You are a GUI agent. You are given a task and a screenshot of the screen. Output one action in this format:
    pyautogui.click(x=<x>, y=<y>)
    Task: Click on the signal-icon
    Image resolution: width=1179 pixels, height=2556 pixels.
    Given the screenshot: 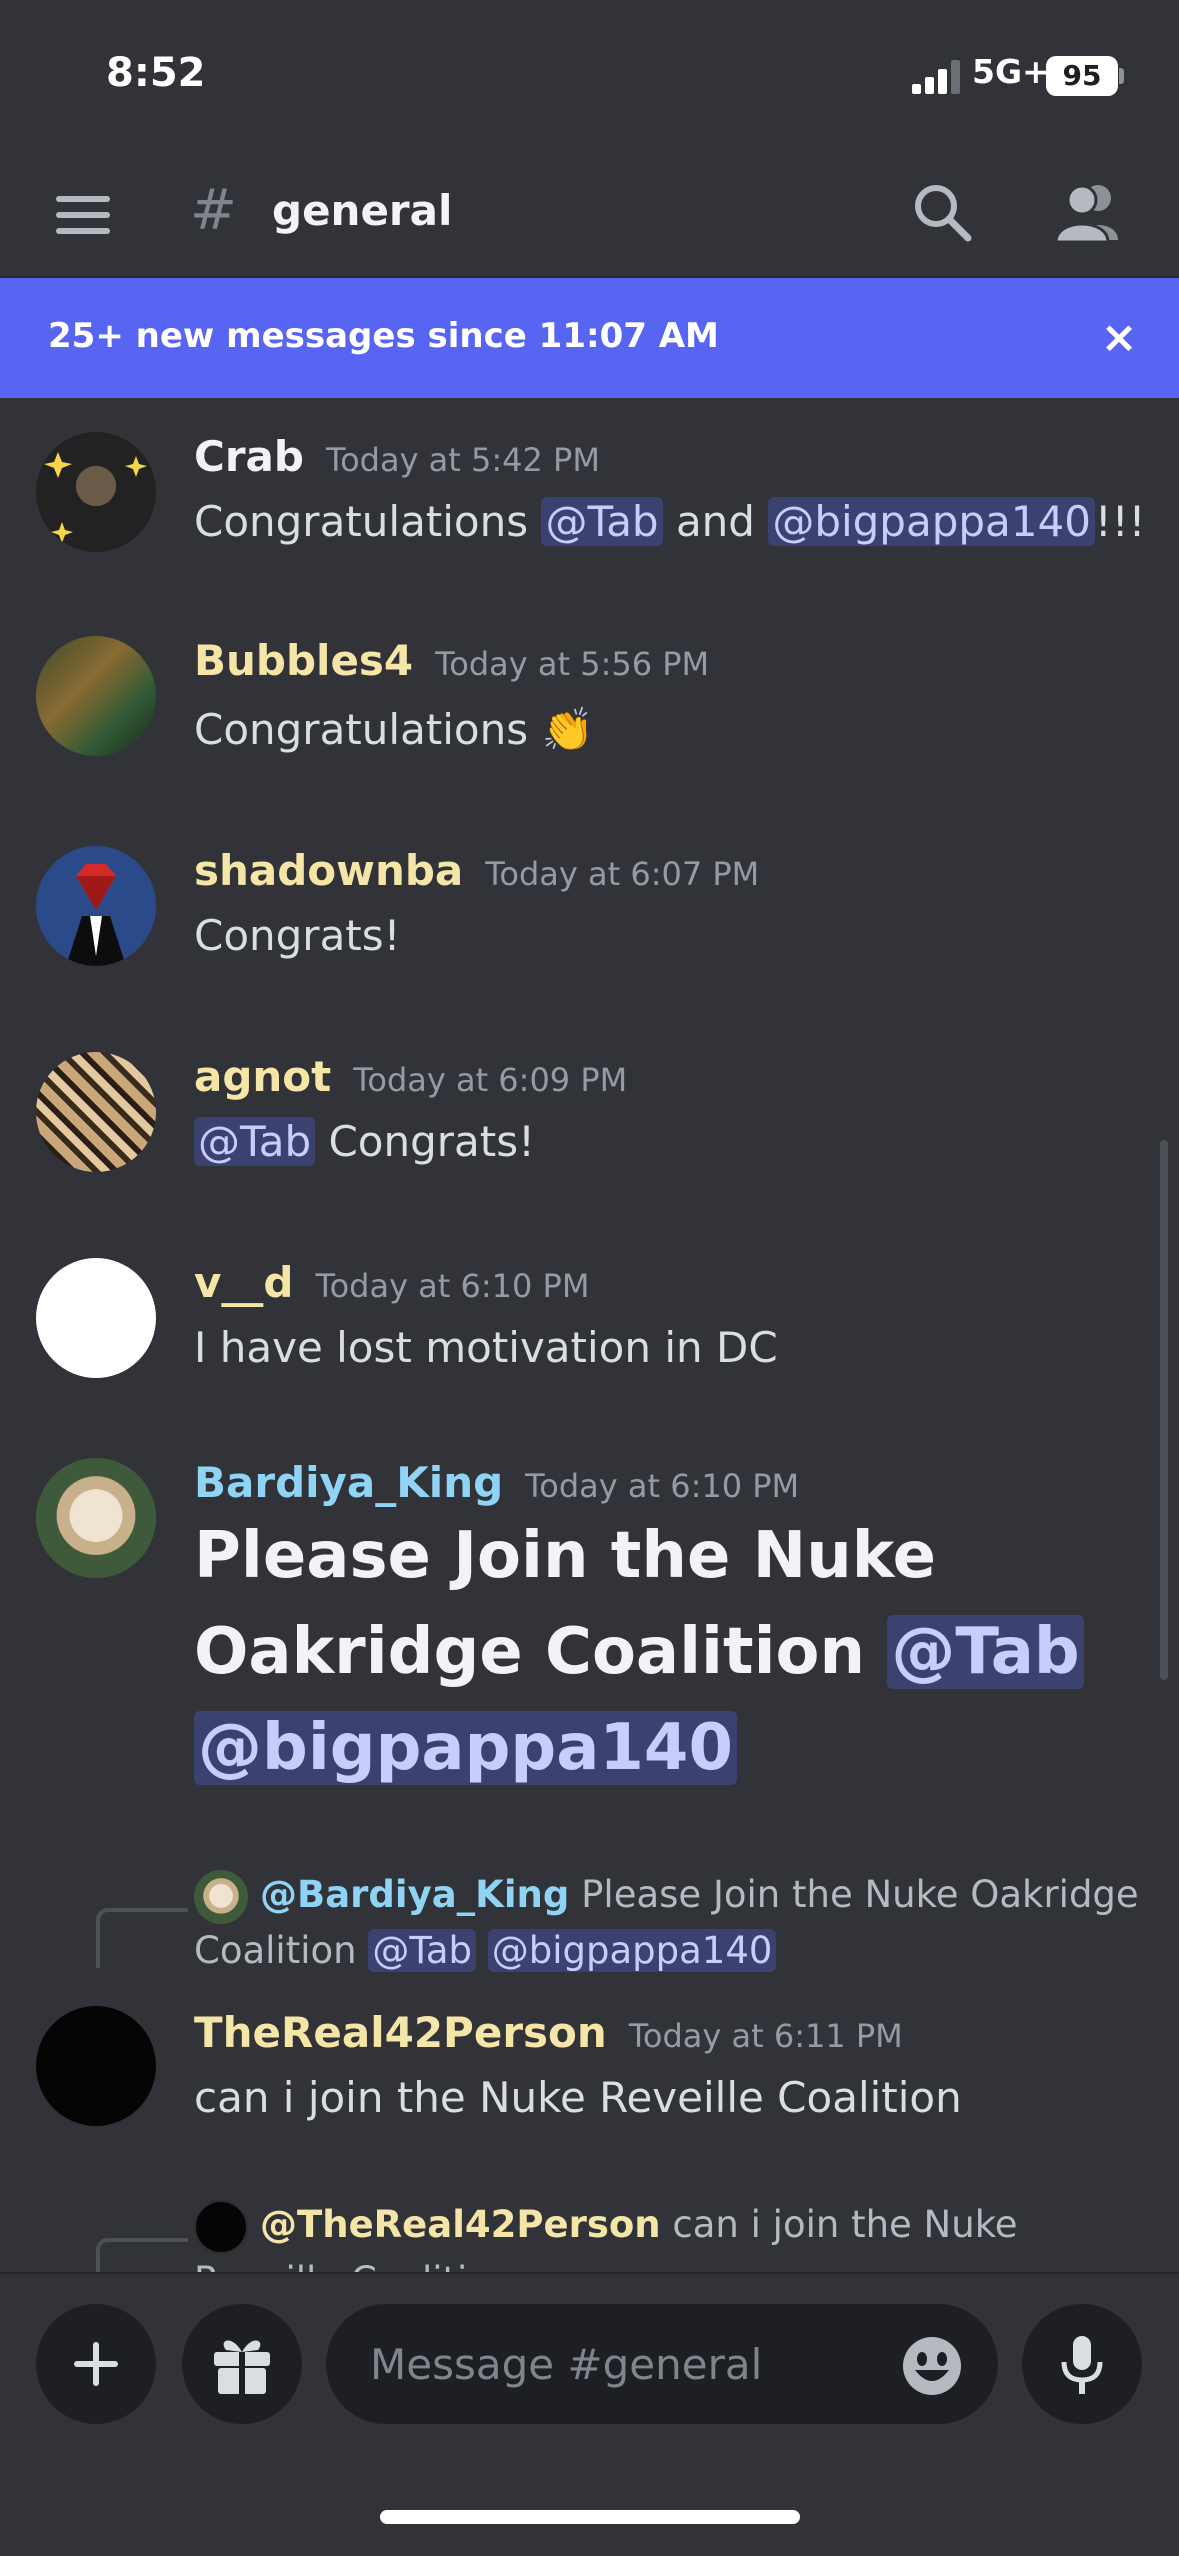 What is the action you would take?
    pyautogui.click(x=936, y=77)
    